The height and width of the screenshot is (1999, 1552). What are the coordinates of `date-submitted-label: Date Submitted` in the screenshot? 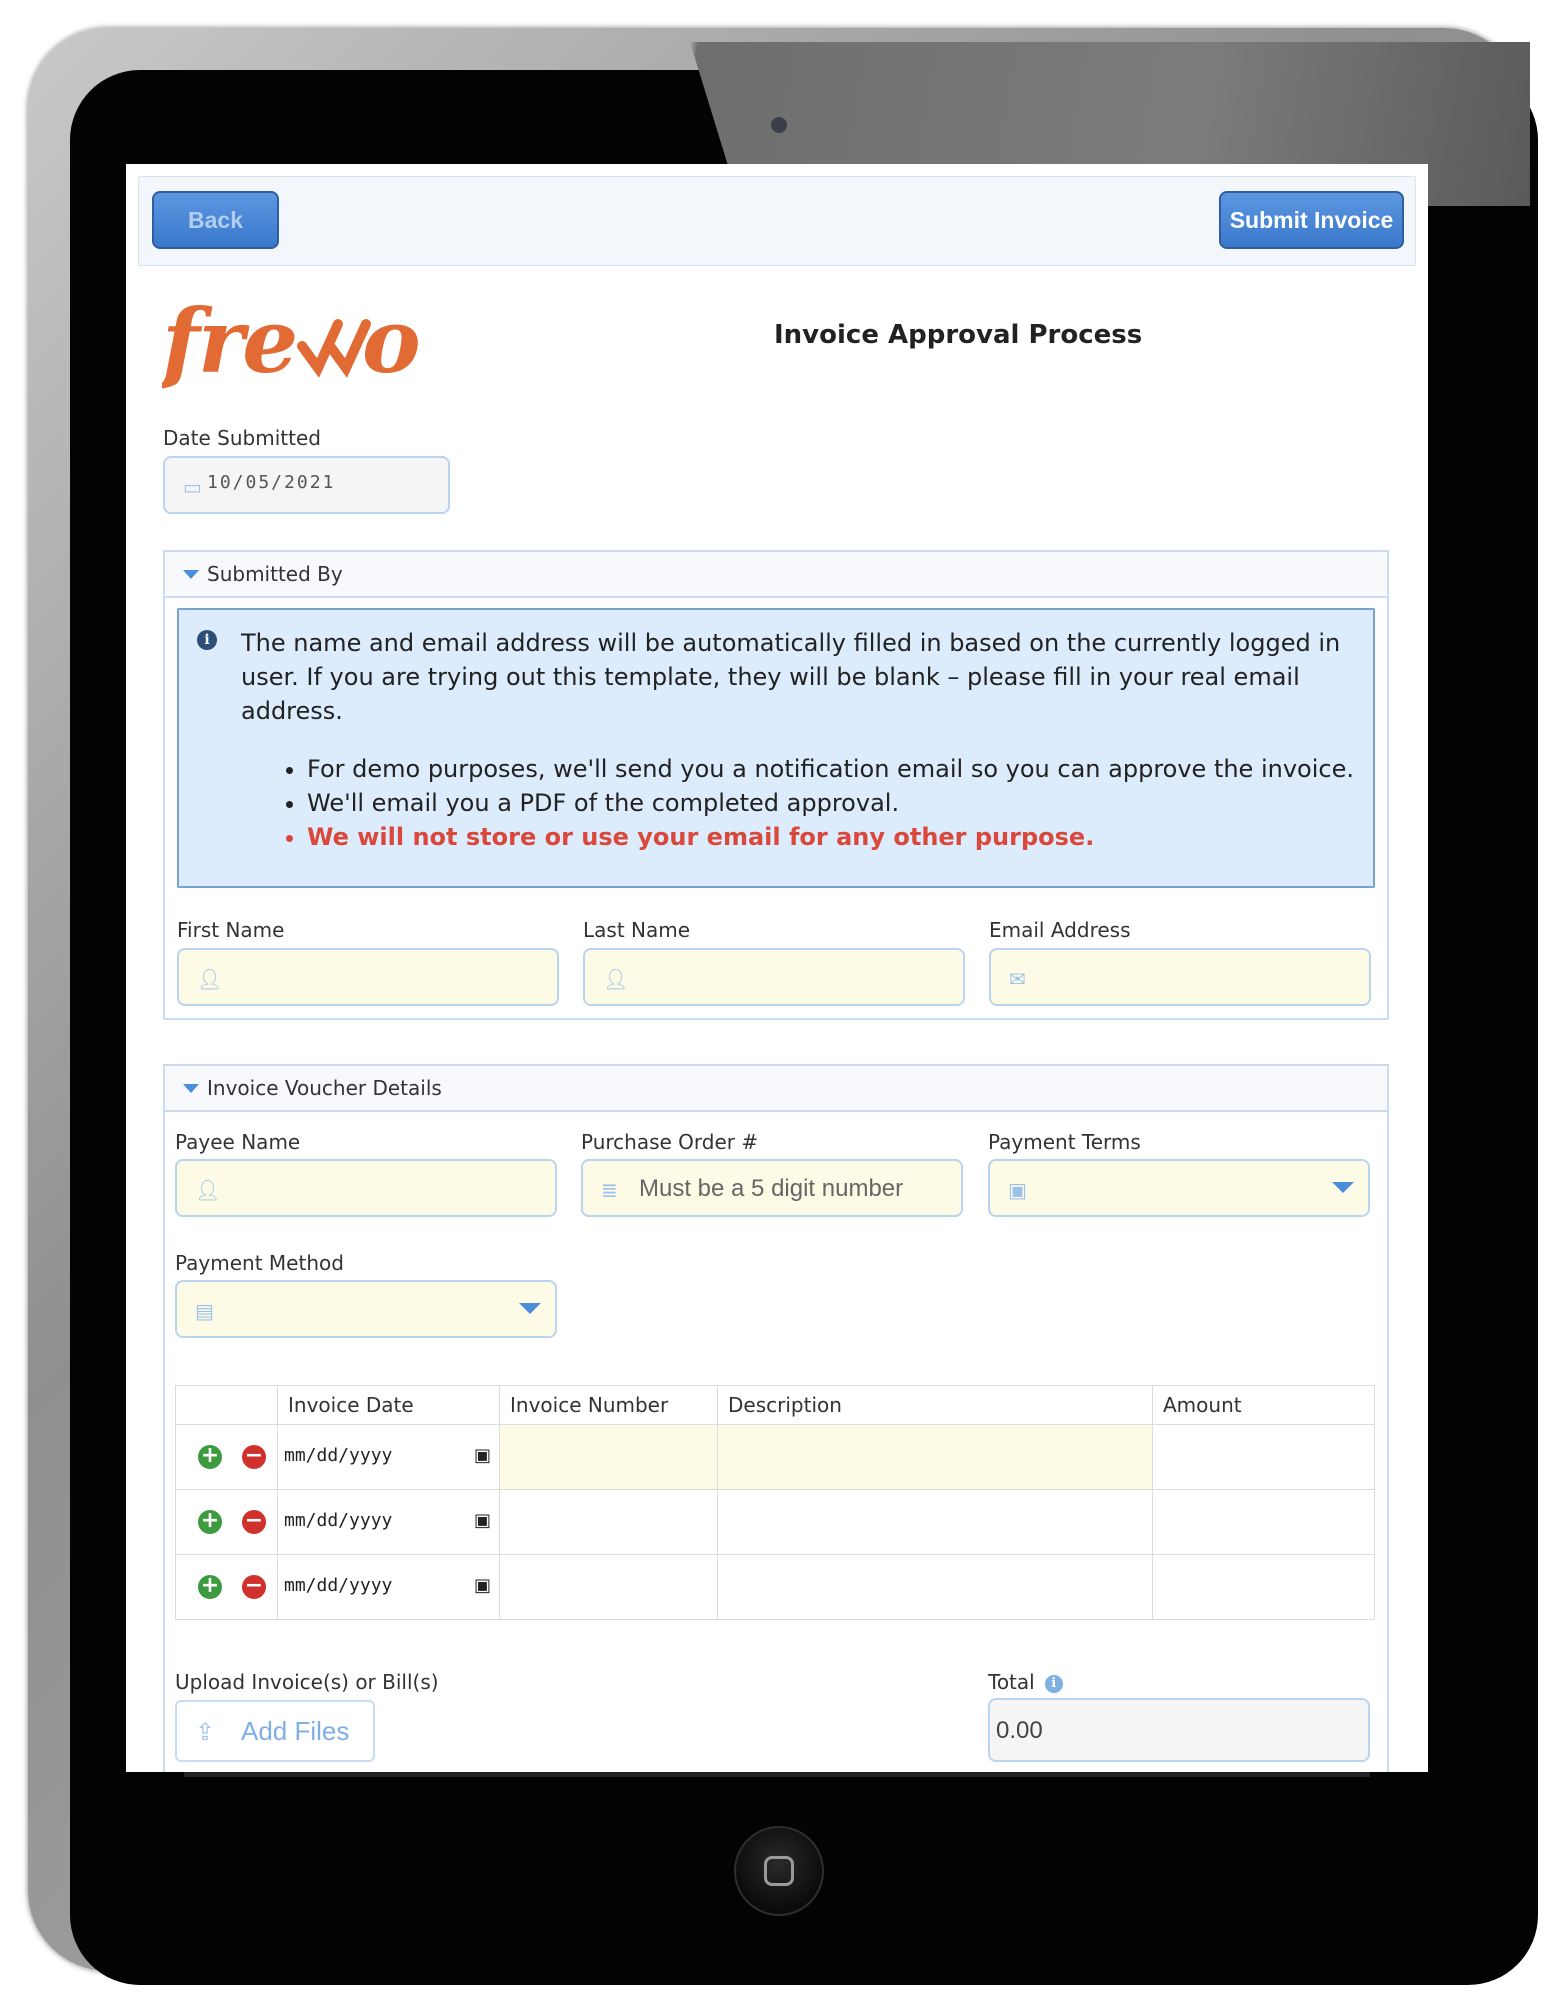 It's located at (242, 438).